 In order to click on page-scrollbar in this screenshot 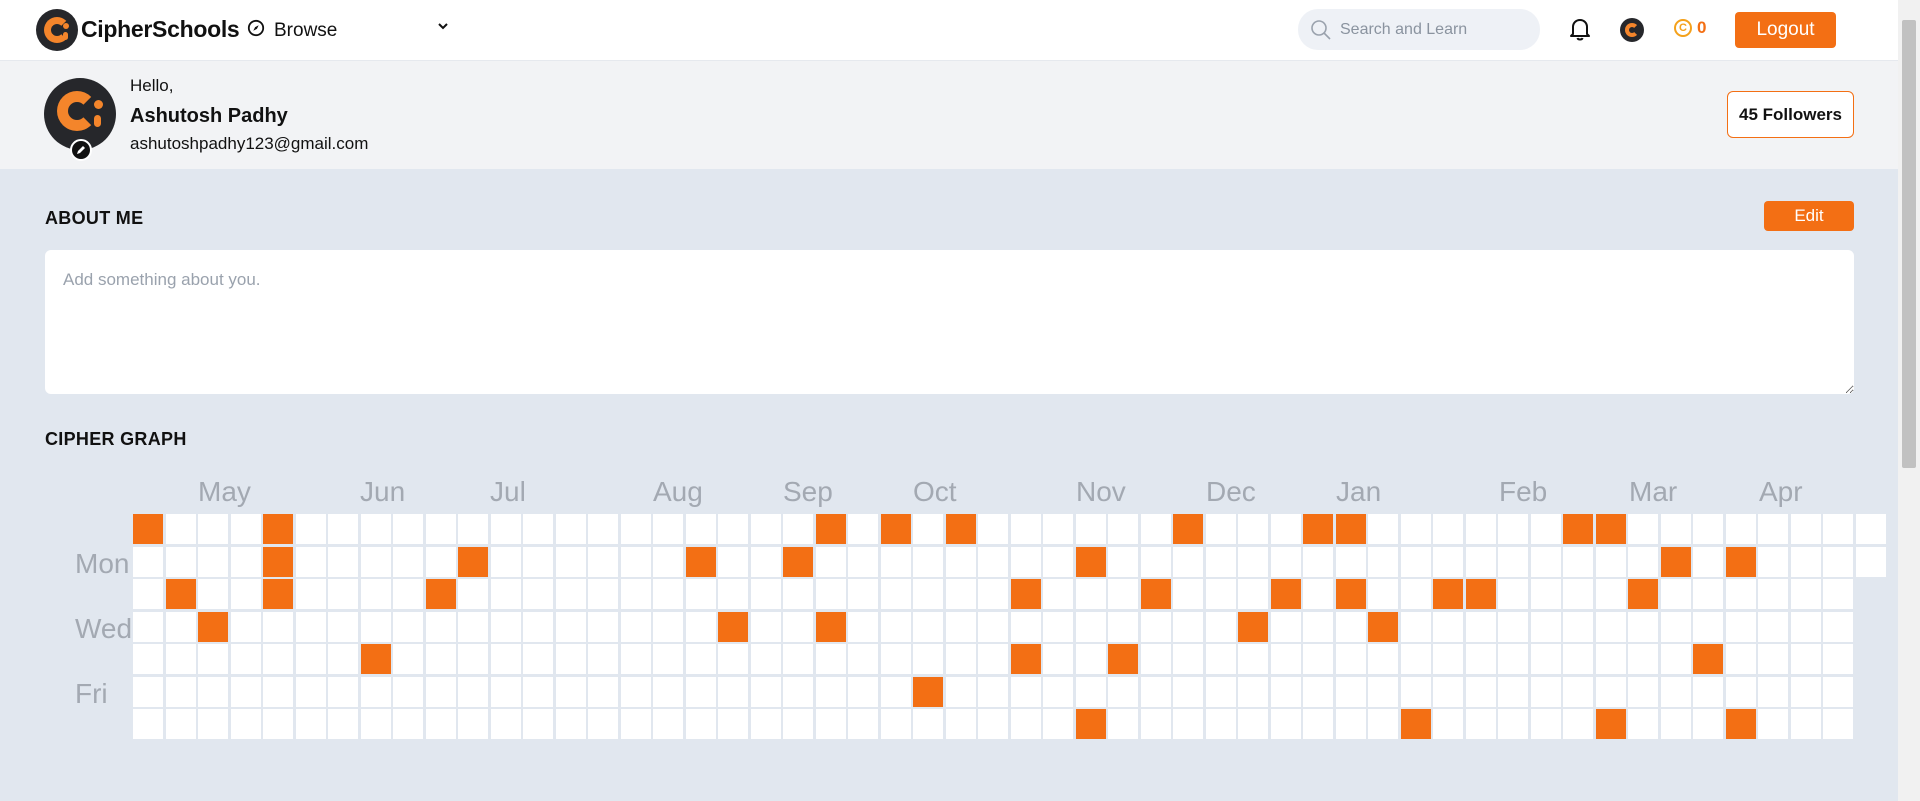, I will do `click(1909, 400)`.